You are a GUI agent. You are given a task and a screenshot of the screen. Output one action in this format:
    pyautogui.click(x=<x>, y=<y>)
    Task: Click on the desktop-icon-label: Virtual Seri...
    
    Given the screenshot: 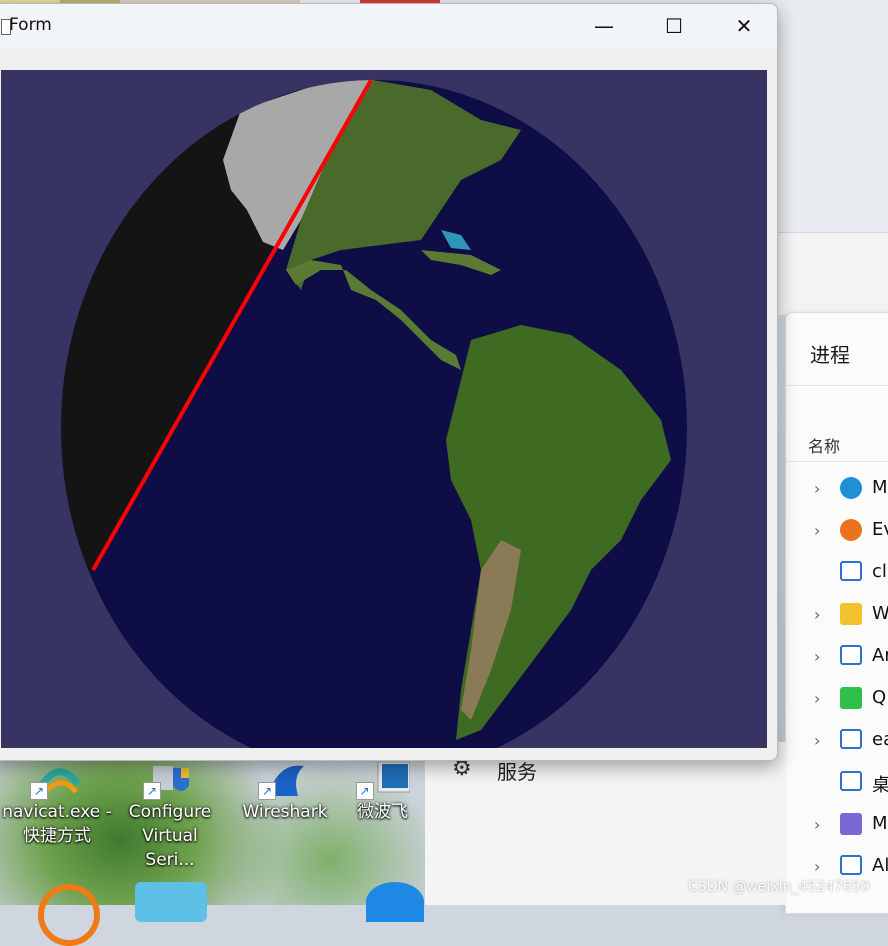 What is the action you would take?
    pyautogui.click(x=170, y=848)
    